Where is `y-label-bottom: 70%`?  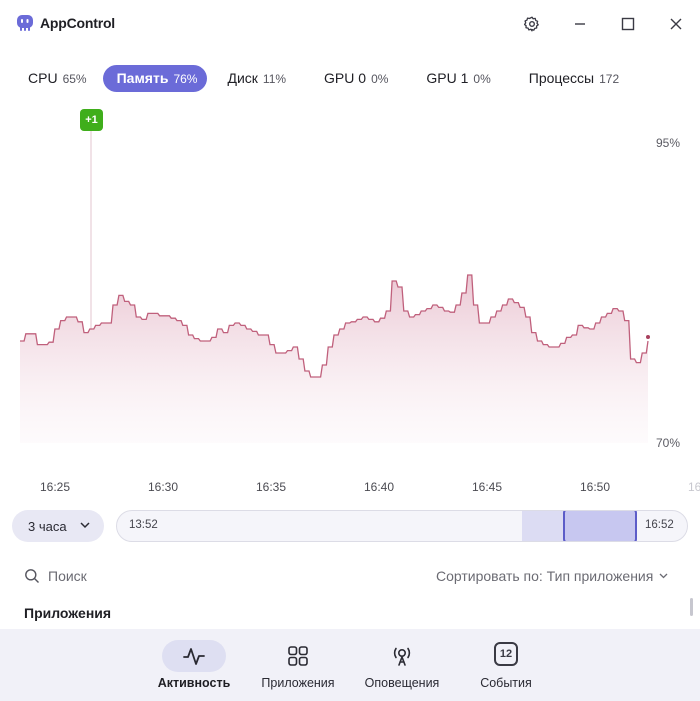 y-label-bottom: 70% is located at coordinates (668, 443).